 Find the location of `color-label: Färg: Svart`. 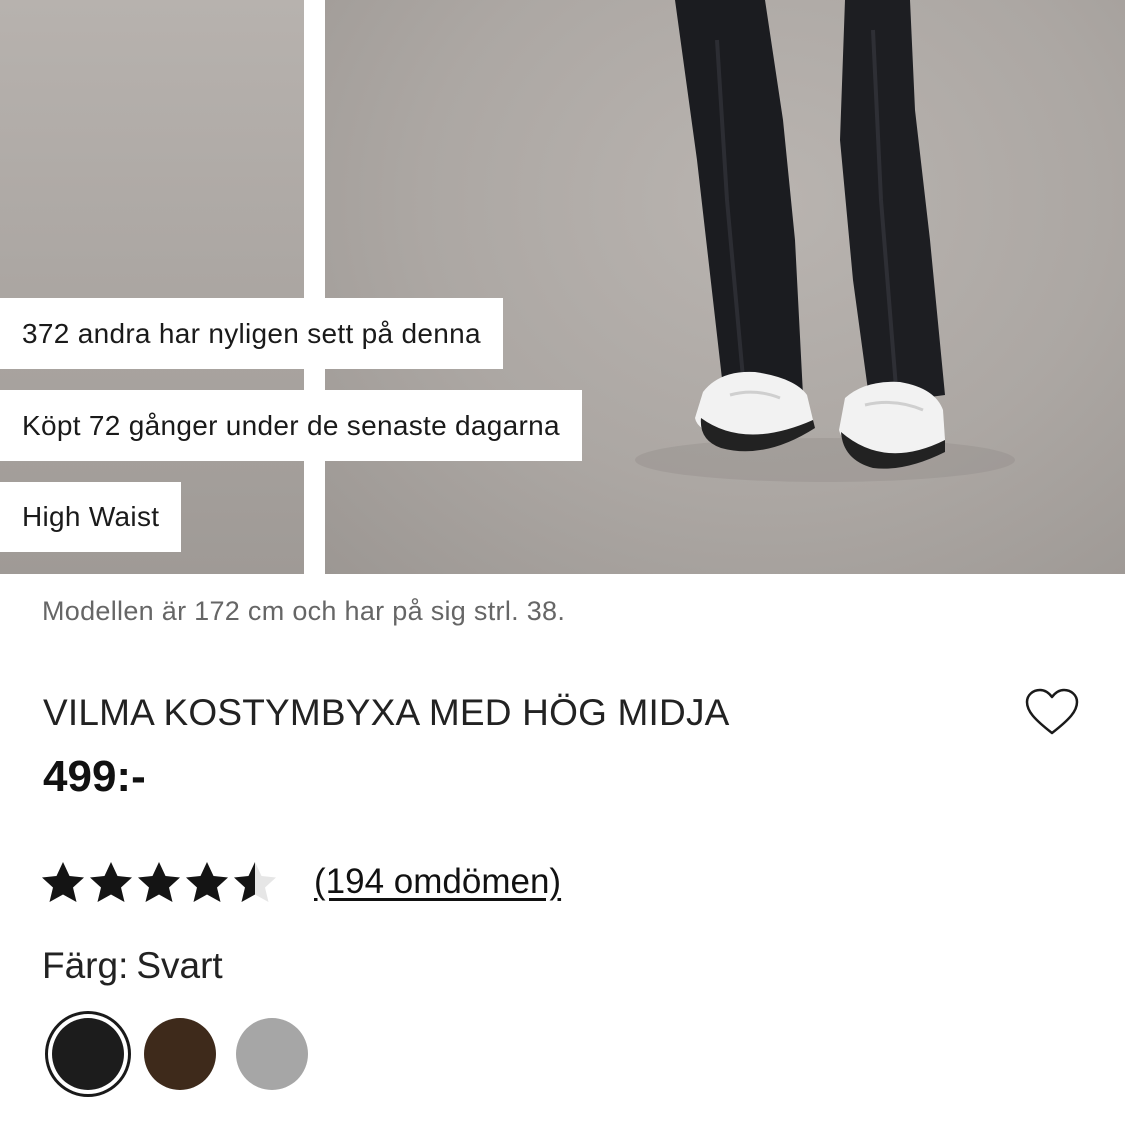

color-label: Färg: Svart is located at coordinates (132, 966).